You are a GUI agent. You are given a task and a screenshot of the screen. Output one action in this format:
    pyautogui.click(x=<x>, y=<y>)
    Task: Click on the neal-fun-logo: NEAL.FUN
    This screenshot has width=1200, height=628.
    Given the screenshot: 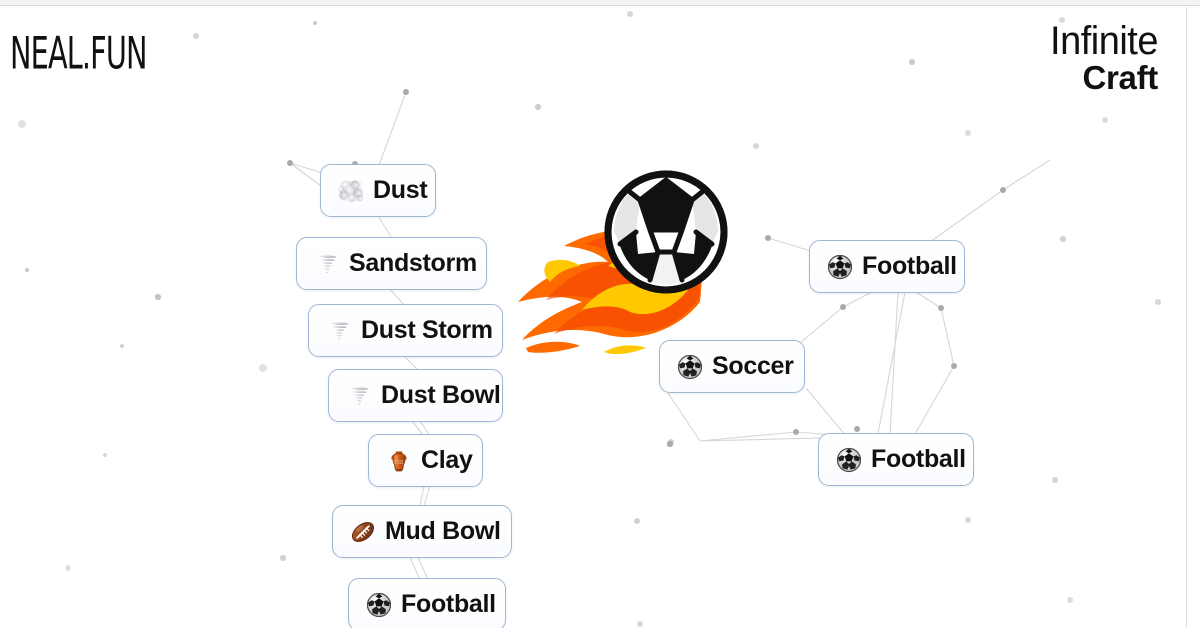 What is the action you would take?
    pyautogui.click(x=79, y=53)
    